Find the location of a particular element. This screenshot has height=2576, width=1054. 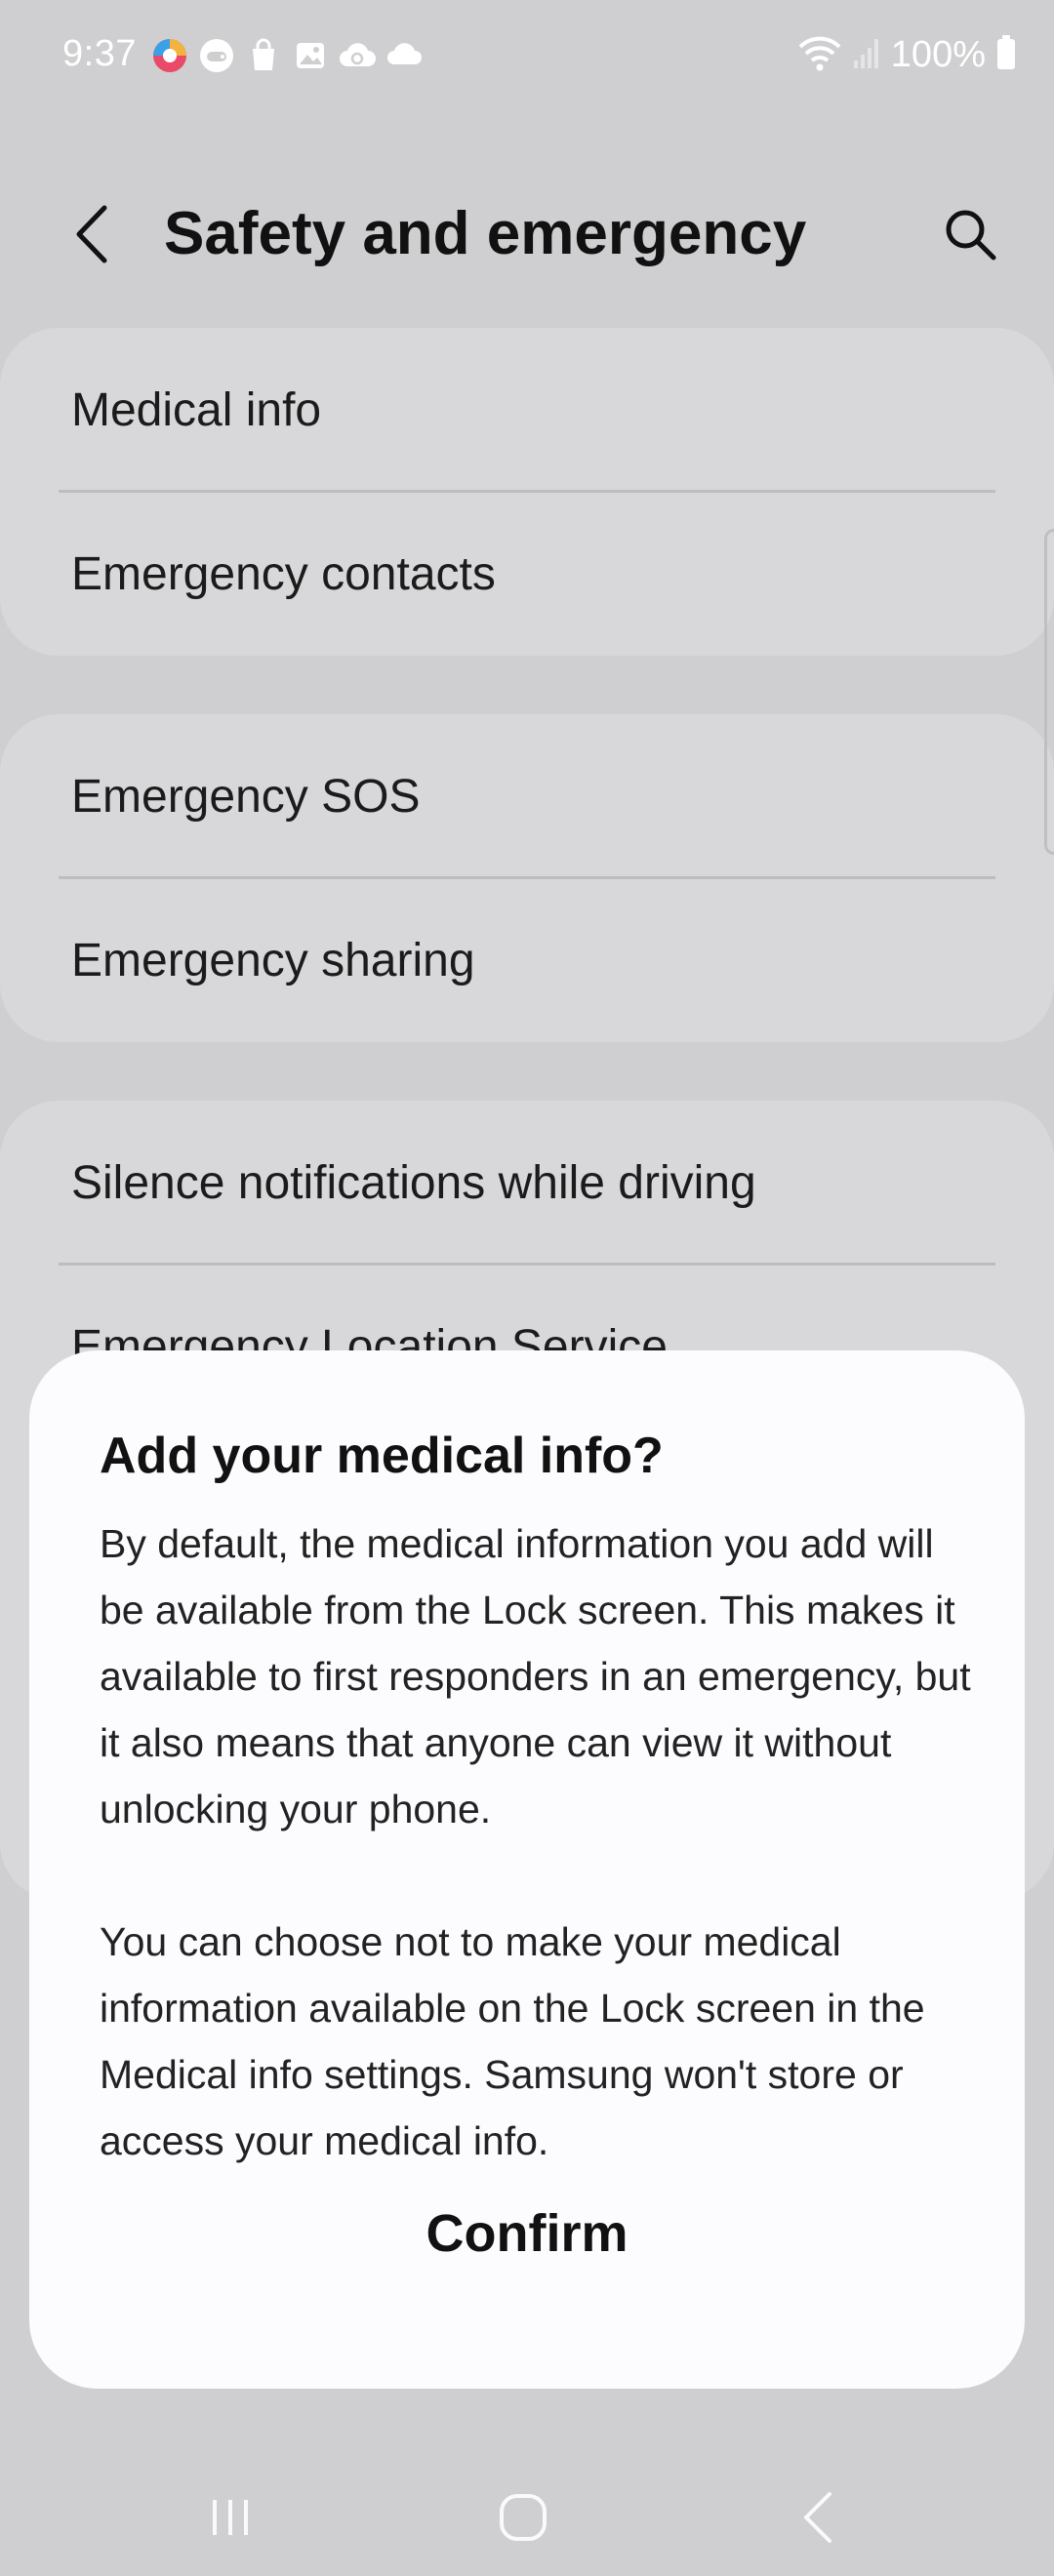

setting-emergency-sos: Emergency SOS is located at coordinates (527, 796).